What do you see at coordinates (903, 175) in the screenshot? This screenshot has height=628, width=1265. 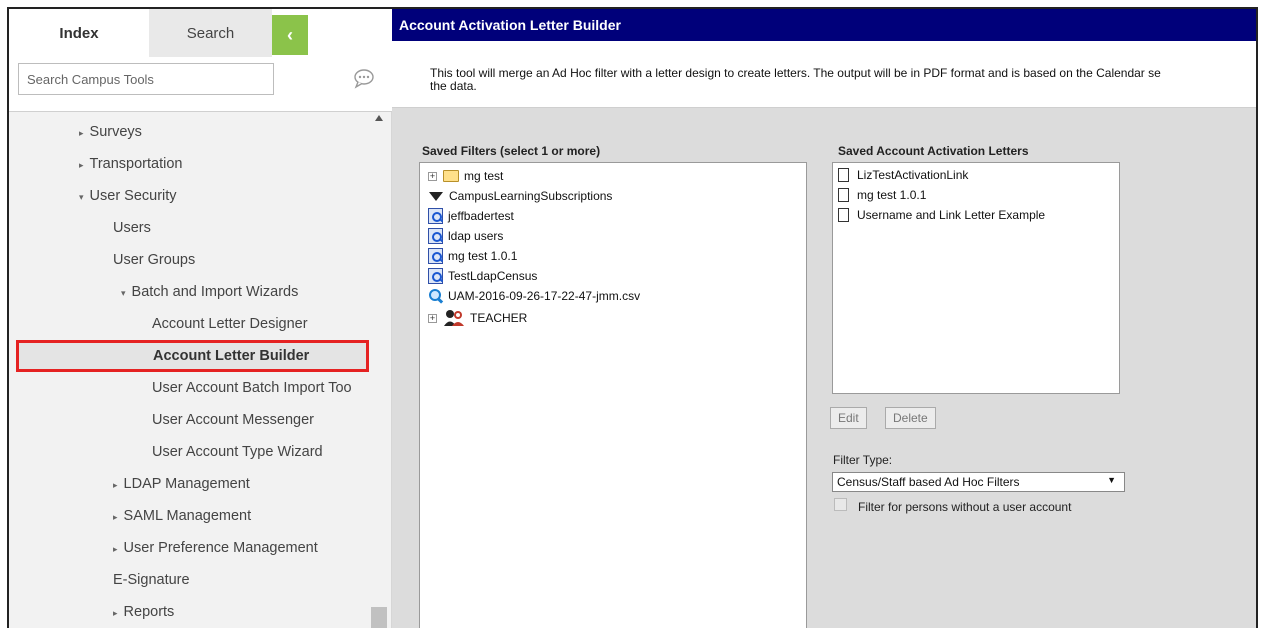 I see `letter-item: LizTestActivationLink` at bounding box center [903, 175].